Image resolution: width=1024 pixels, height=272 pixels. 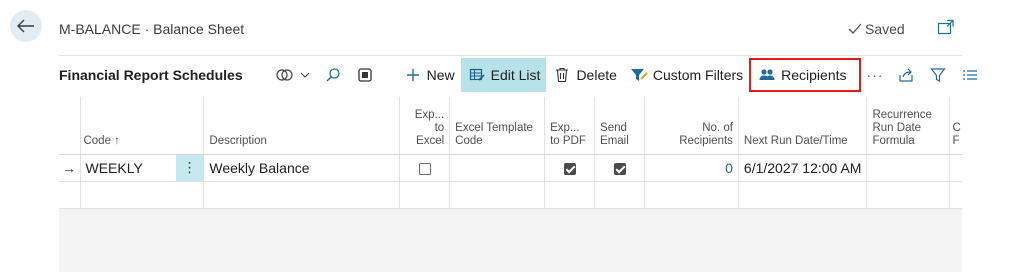 What do you see at coordinates (477, 75) in the screenshot?
I see `edit-list-icon` at bounding box center [477, 75].